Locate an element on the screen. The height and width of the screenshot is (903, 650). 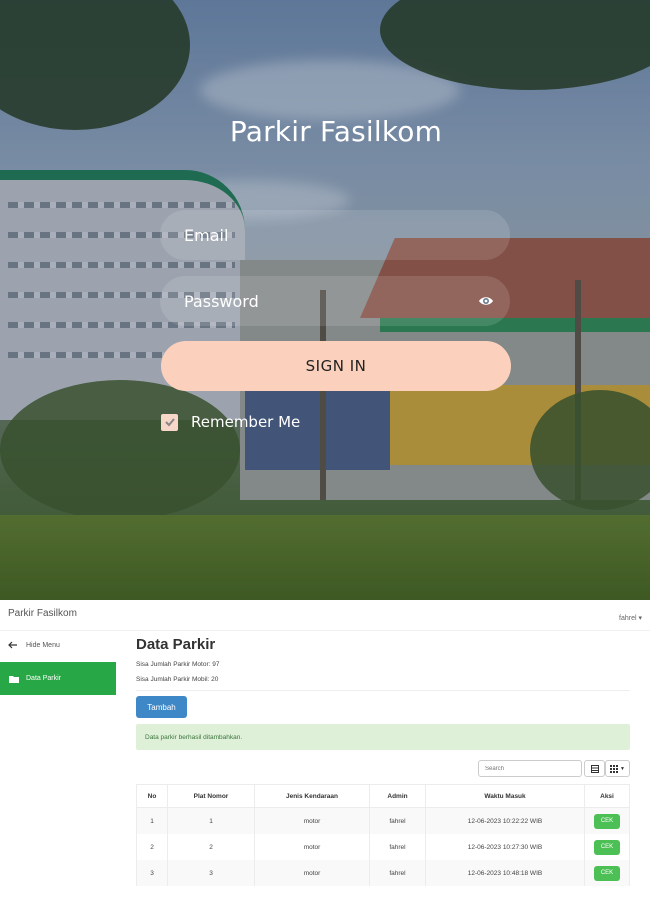
page-title: Data Parkir is located at coordinates (176, 644).